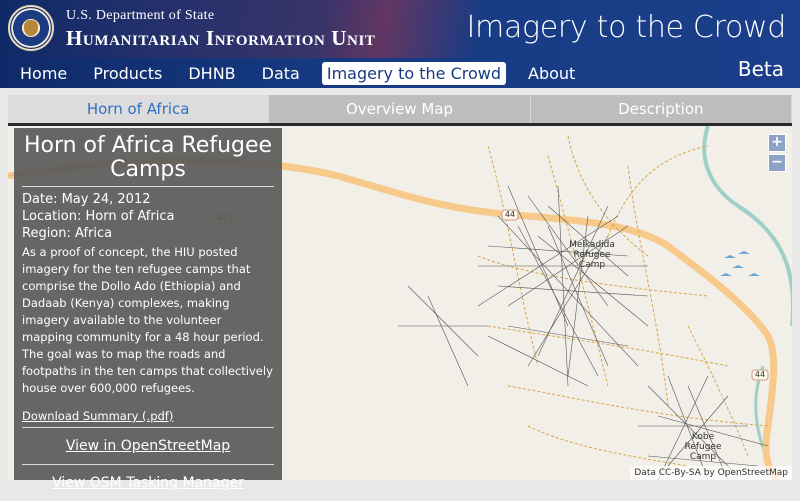 The width and height of the screenshot is (800, 501). What do you see at coordinates (67, 233) in the screenshot?
I see `region-text: Region: Africa` at bounding box center [67, 233].